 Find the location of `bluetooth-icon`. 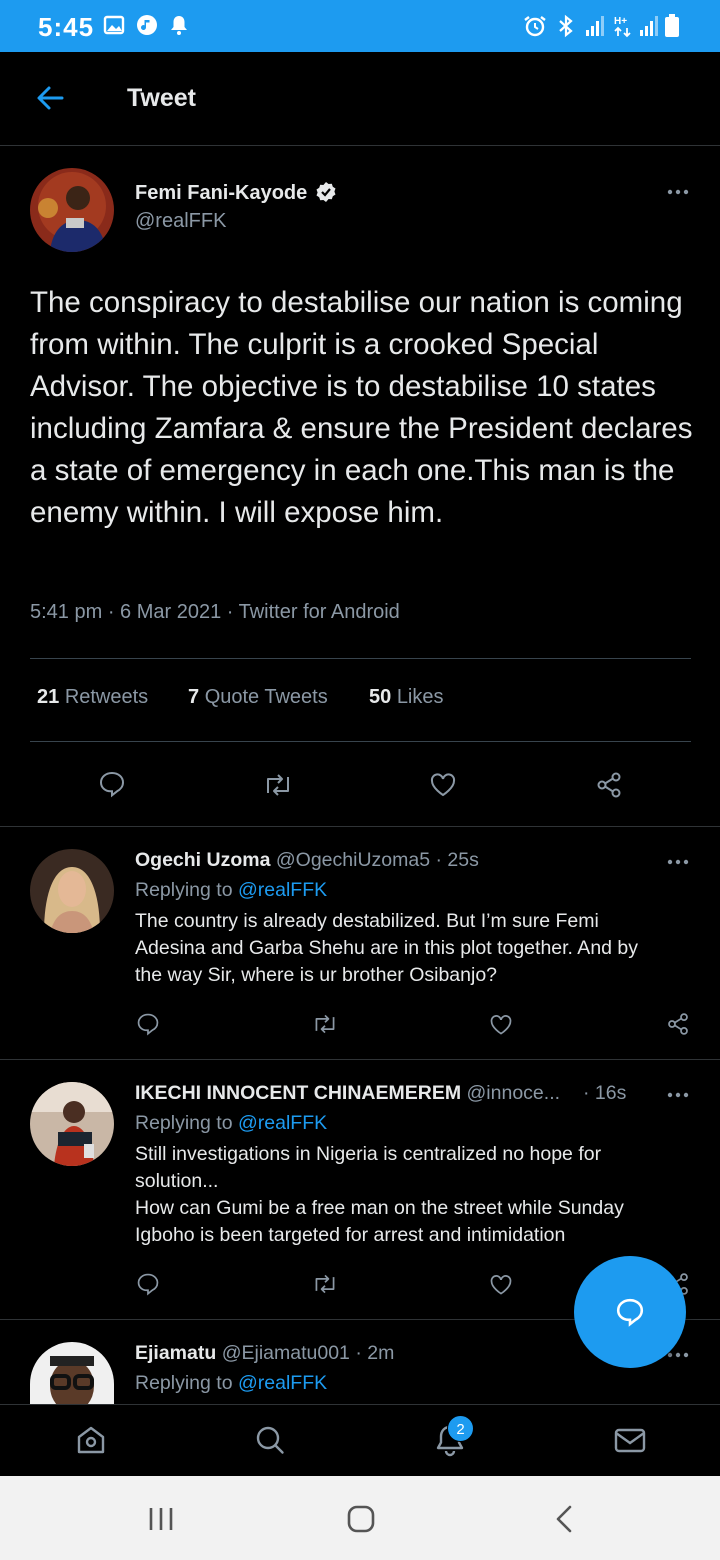

bluetooth-icon is located at coordinates (566, 26).